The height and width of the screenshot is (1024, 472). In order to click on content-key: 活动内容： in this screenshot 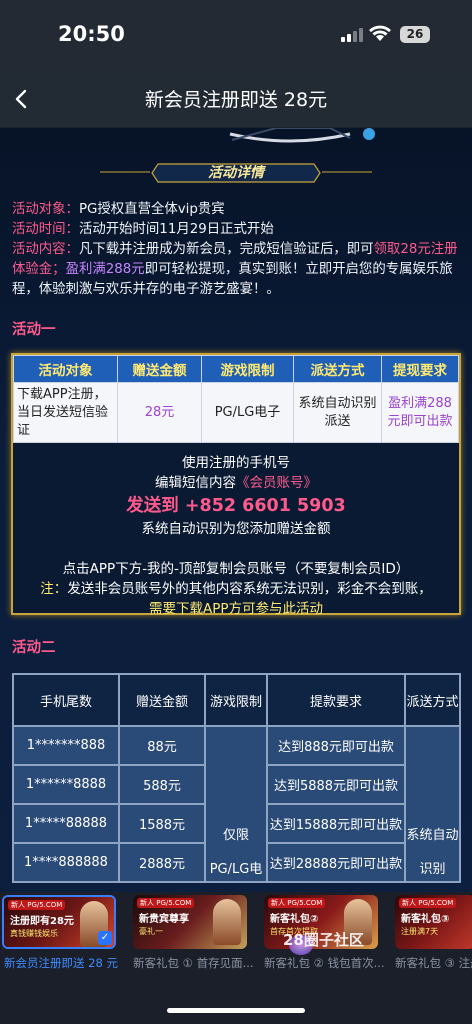, I will do `click(45, 249)`.